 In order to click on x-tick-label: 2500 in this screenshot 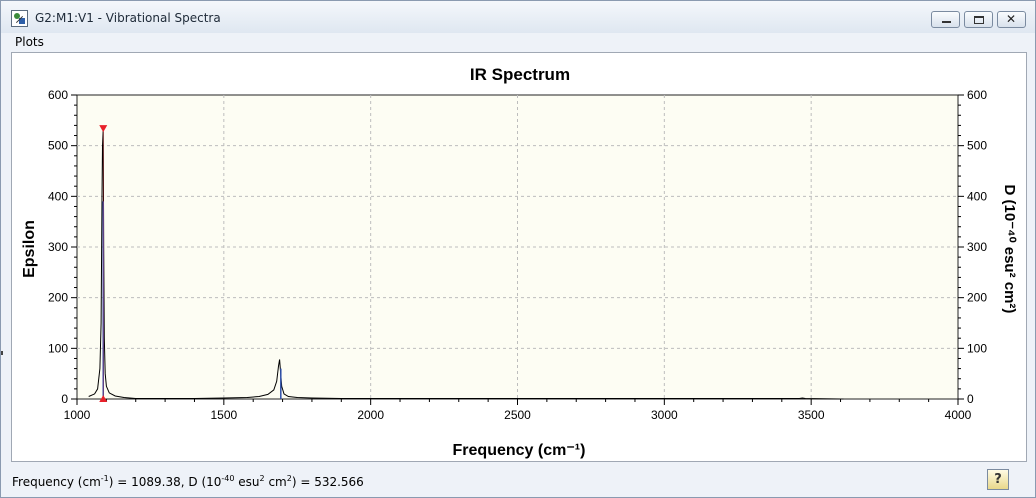, I will do `click(517, 415)`.